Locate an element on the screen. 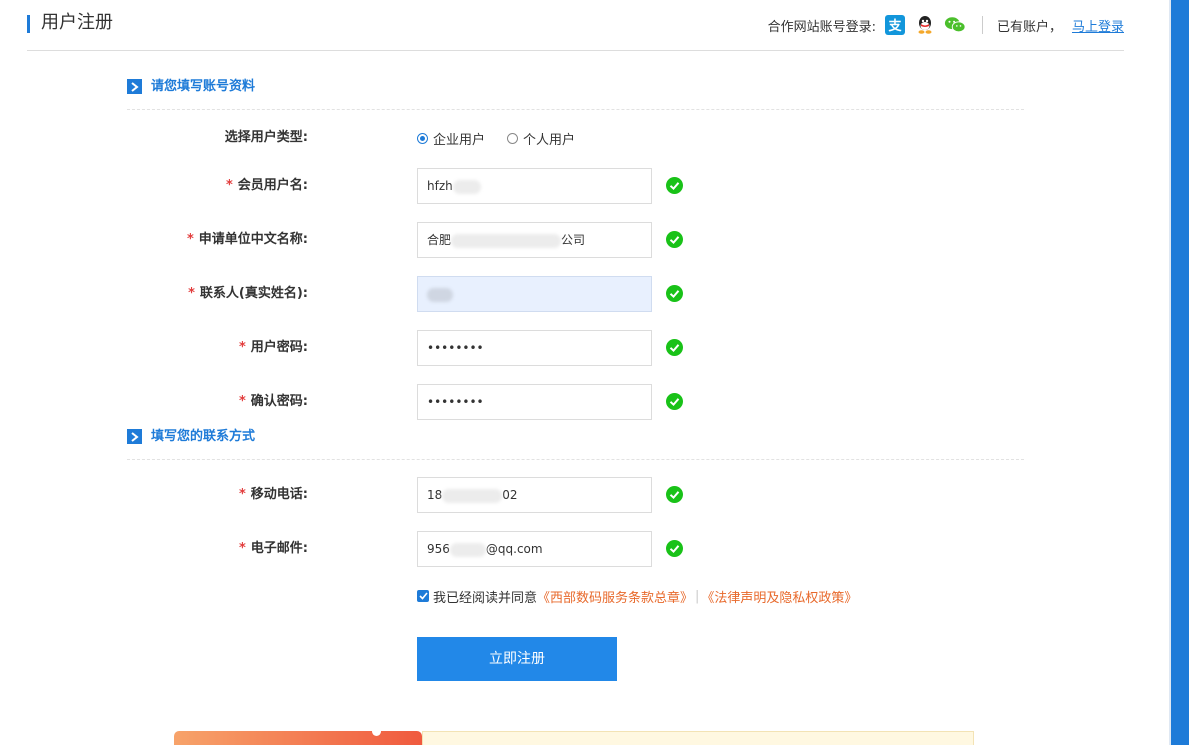  radio-enterprise: 企业用户 is located at coordinates (451, 138).